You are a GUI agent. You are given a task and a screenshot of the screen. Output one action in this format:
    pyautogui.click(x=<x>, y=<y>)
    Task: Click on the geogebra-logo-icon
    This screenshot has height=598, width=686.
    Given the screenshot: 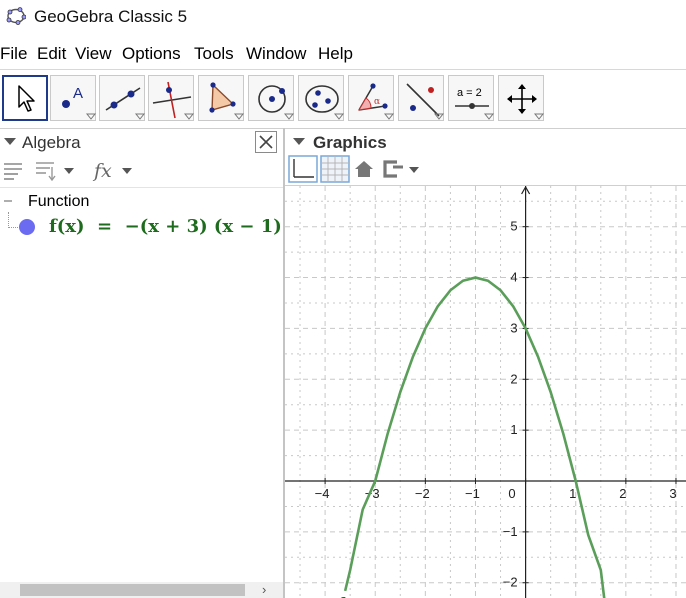 What is the action you would take?
    pyautogui.click(x=16, y=16)
    